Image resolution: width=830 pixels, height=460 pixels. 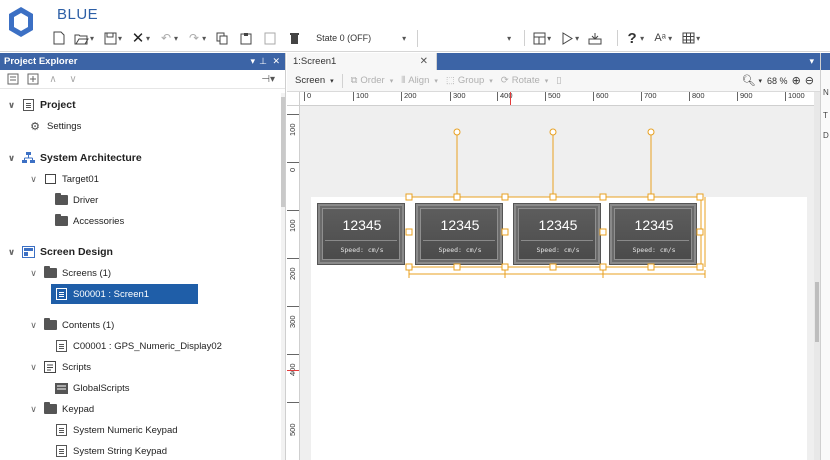 What do you see at coordinates (76, 252) in the screenshot?
I see `tree-label: Screen Design` at bounding box center [76, 252].